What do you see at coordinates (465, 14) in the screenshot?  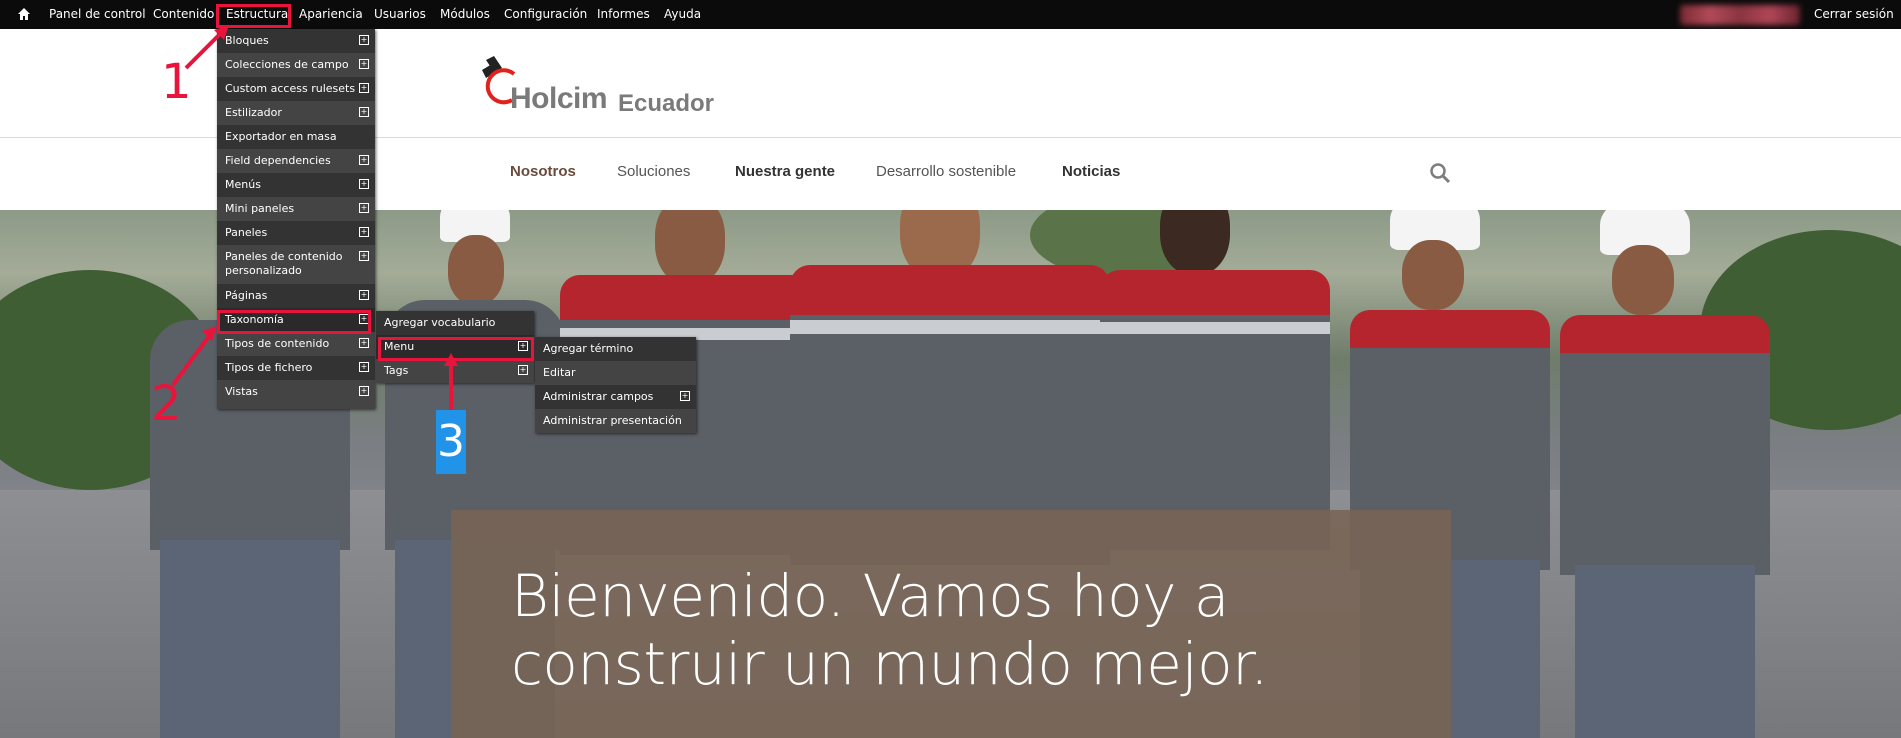 I see `toolbar-item-modulos: Módulos` at bounding box center [465, 14].